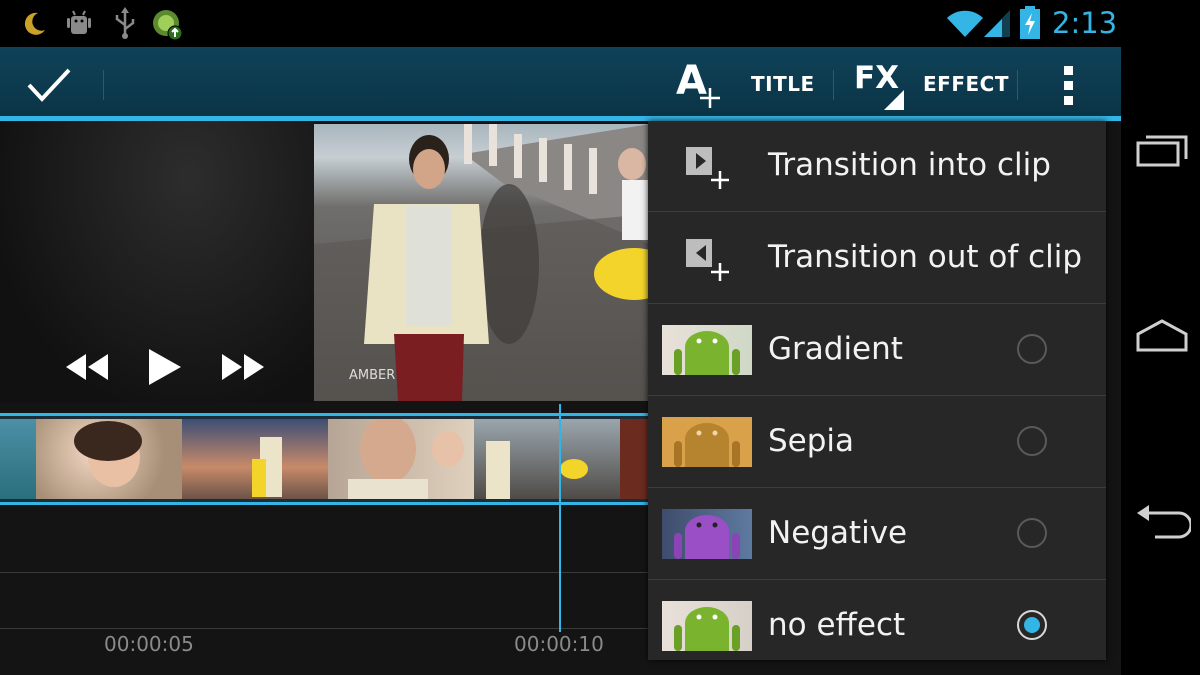  Describe the element at coordinates (87, 367) in the screenshot. I see `rewind-icon` at that location.